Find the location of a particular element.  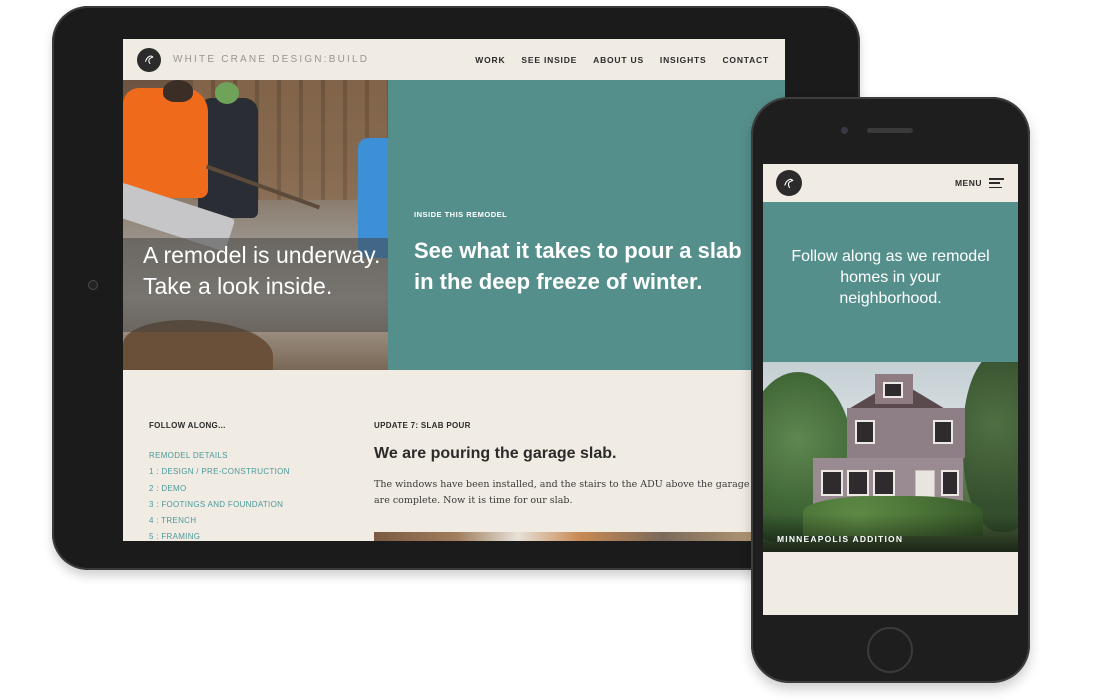

menu-button: MENU is located at coordinates (979, 183).